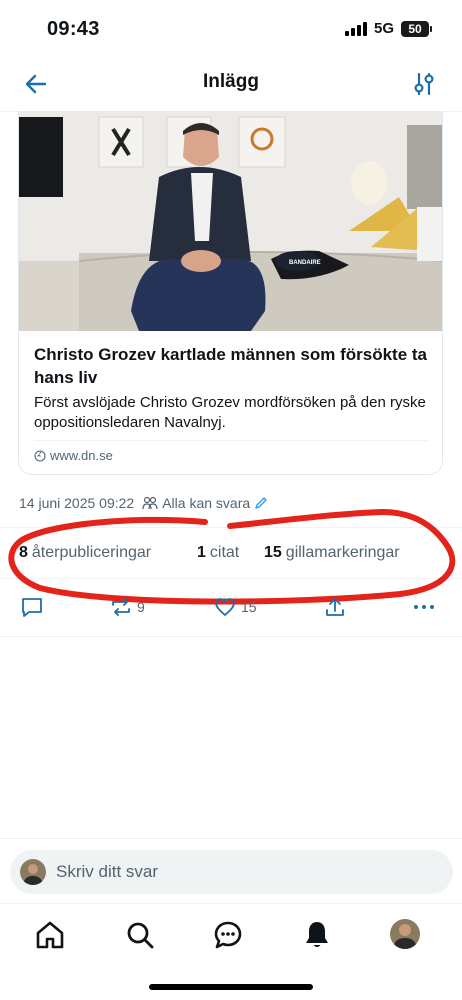 The image size is (462, 1000). I want to click on reply-icon, so click(32, 607).